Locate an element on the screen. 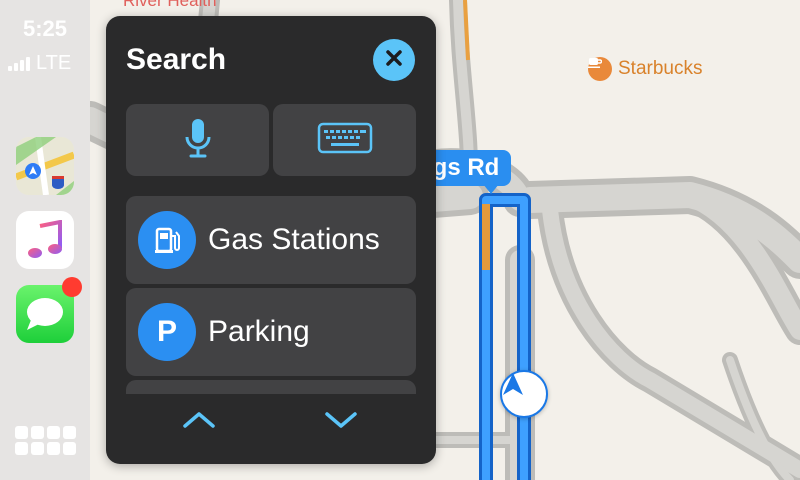 The width and height of the screenshot is (800, 480). app-grid-icon is located at coordinates (45, 440).